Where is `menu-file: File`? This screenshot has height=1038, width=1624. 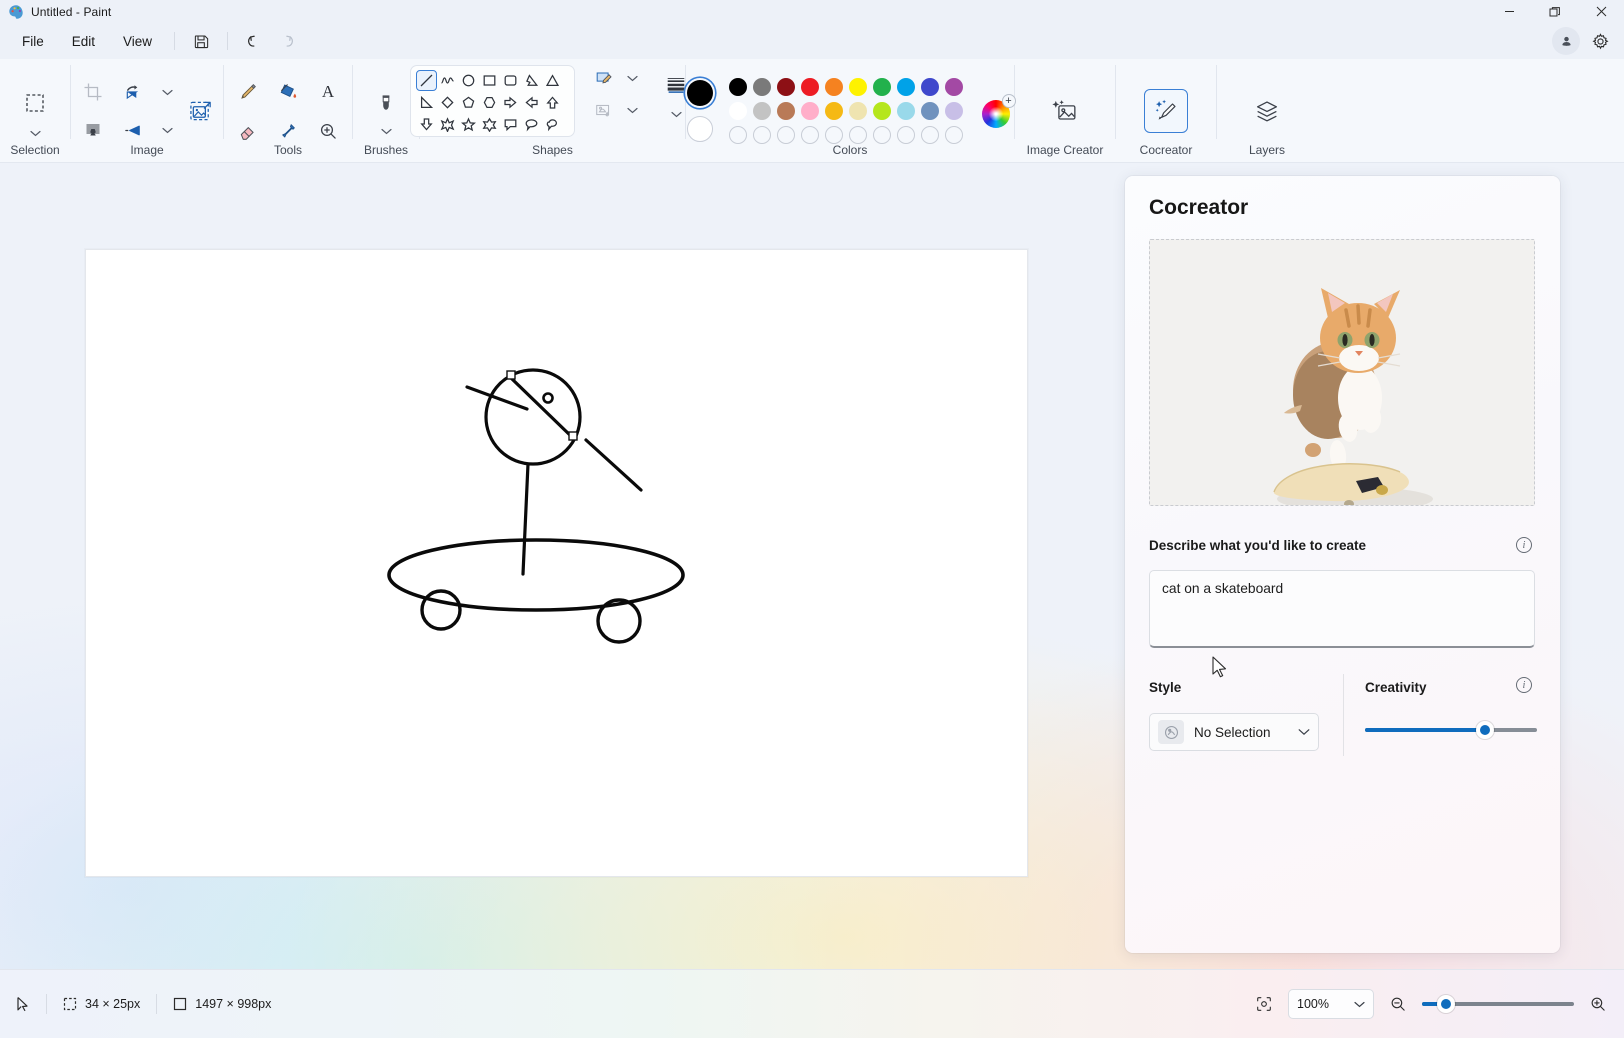
menu-file: File is located at coordinates (33, 41).